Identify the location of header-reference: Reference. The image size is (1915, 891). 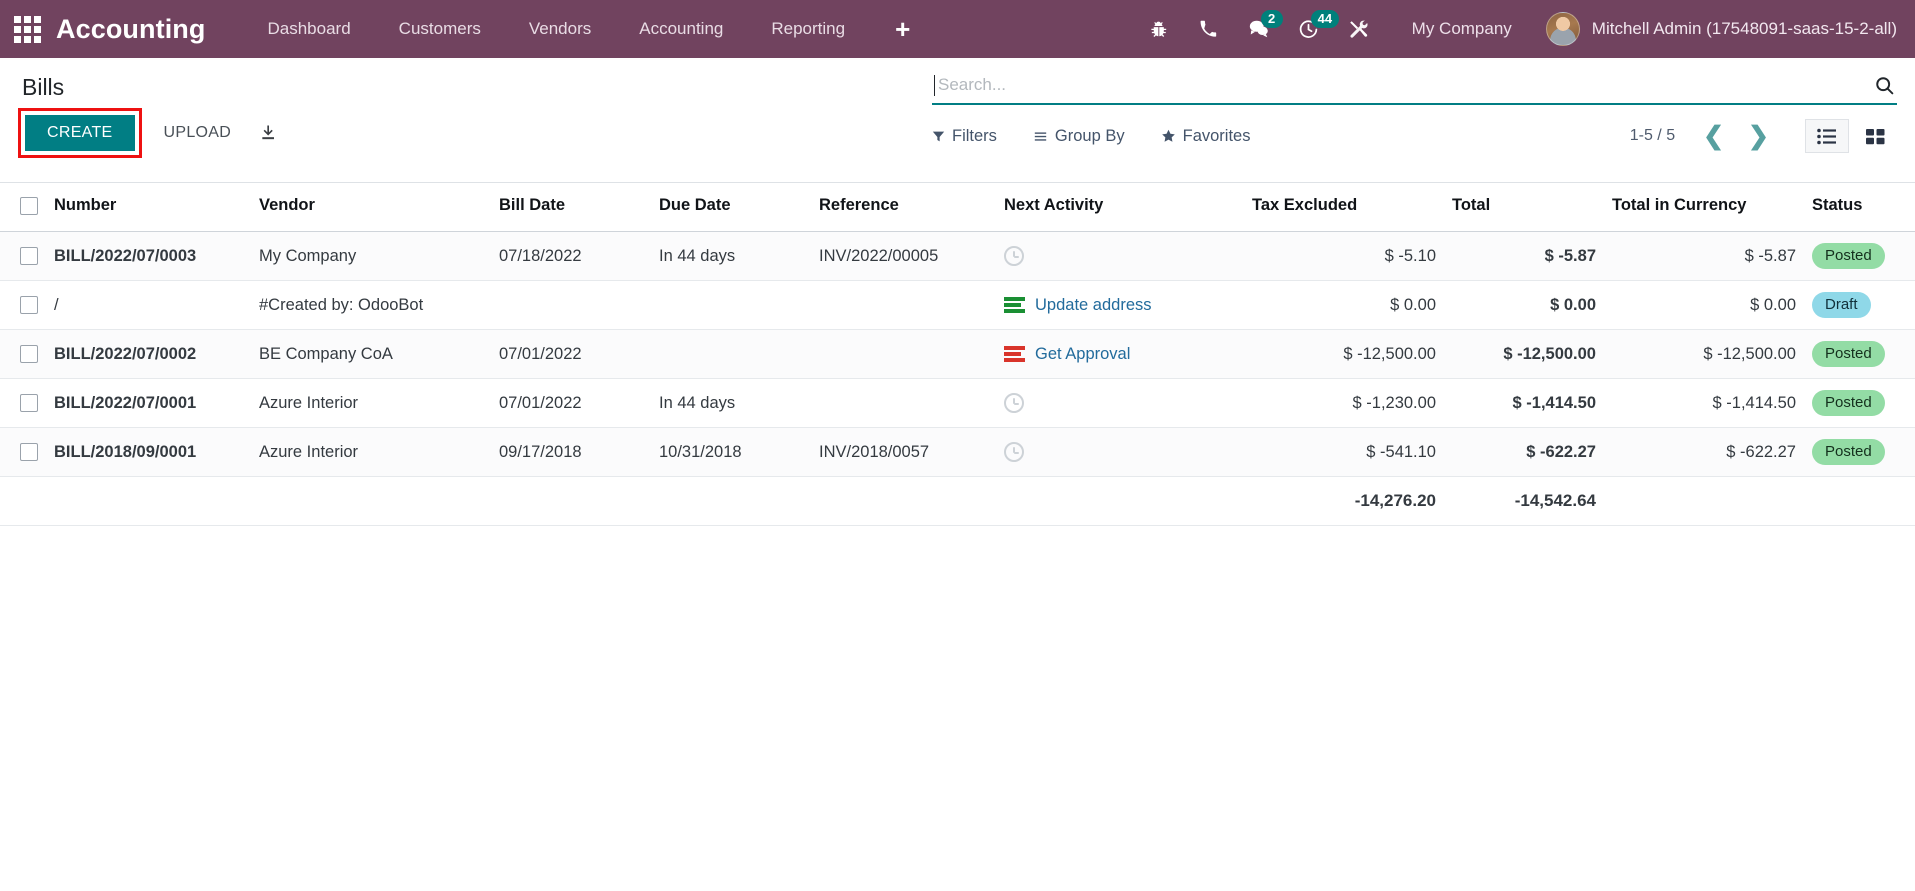
(903, 207).